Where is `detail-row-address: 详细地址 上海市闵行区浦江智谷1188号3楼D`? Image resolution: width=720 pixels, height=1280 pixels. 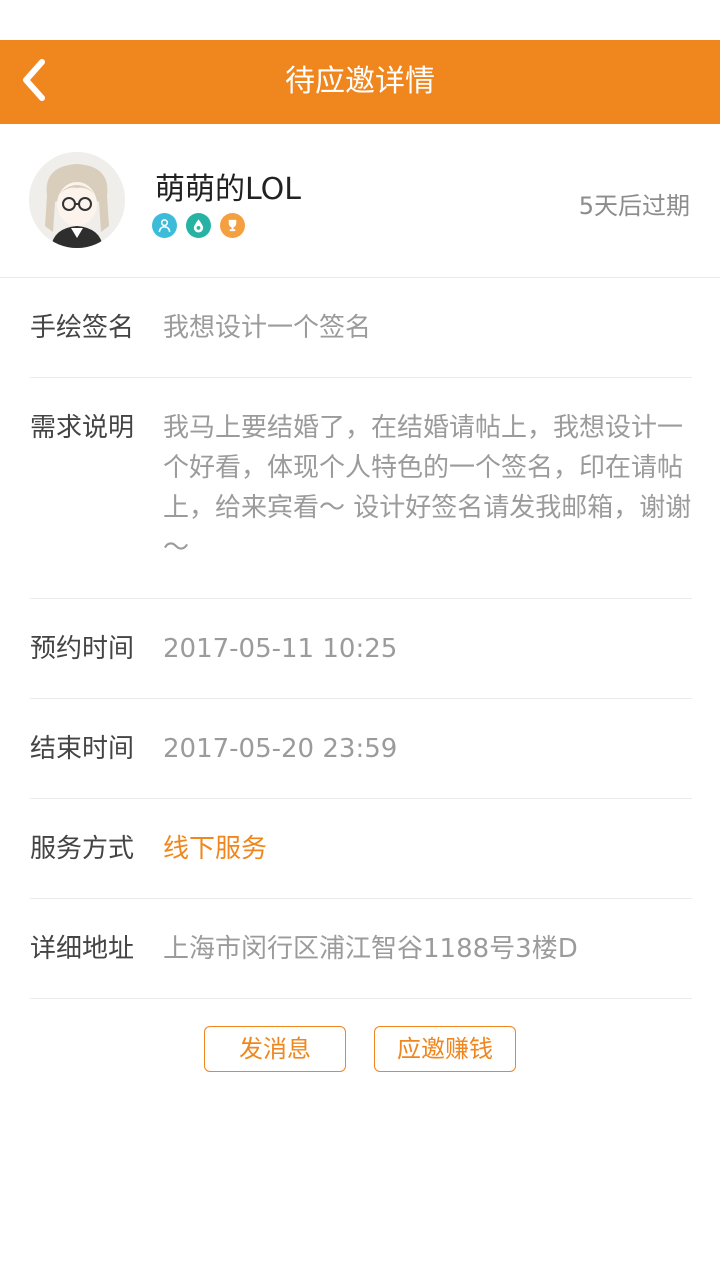
detail-row-address: 详细地址 上海市闵行区浦江智谷1188号3楼D is located at coordinates (361, 949).